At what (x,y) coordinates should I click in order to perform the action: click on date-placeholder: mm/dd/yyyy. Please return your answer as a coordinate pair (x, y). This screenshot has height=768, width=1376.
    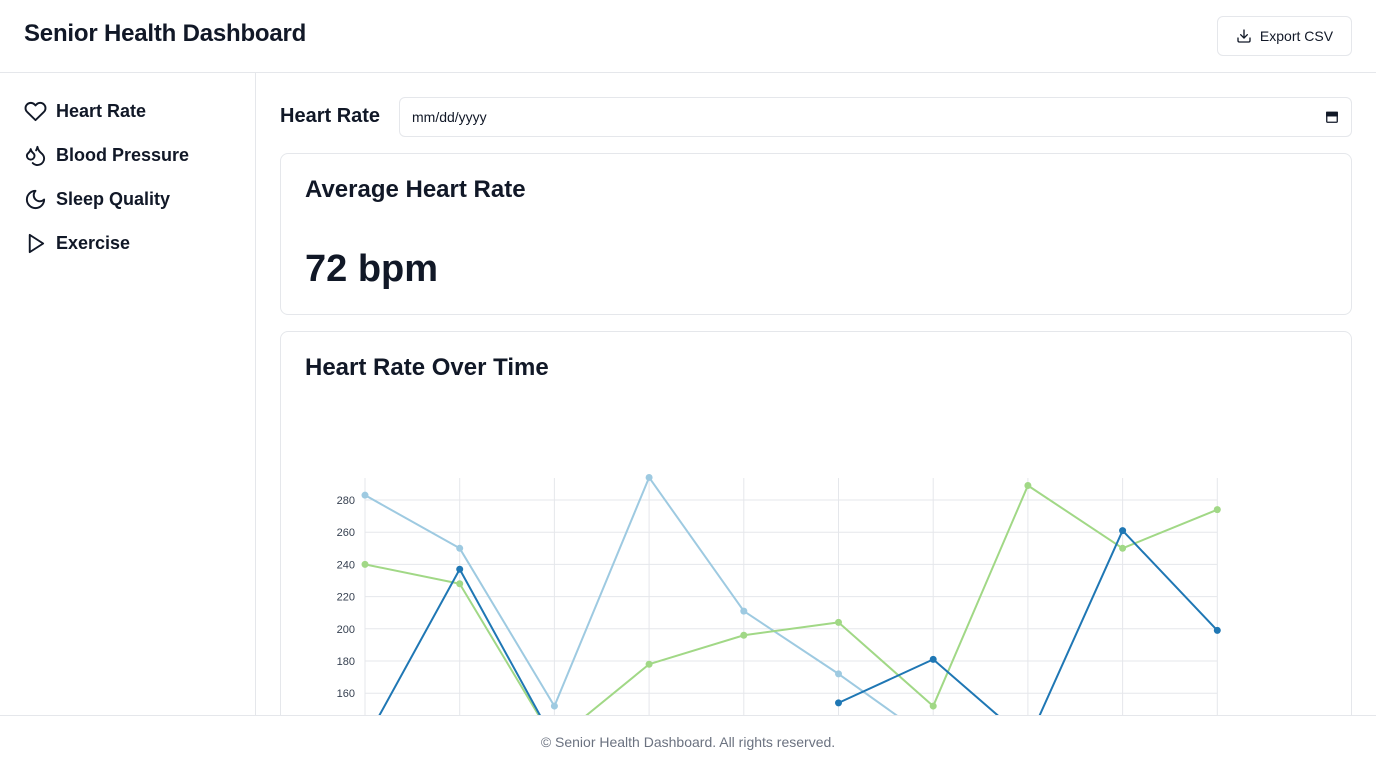
    Looking at the image, I should click on (449, 117).